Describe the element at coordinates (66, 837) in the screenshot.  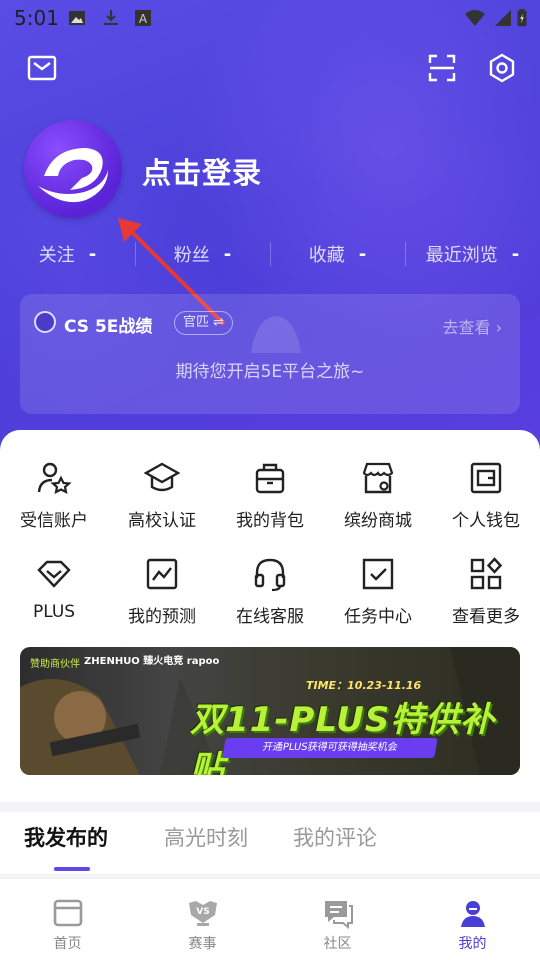
I see `tab-my-posts: 我发布的` at that location.